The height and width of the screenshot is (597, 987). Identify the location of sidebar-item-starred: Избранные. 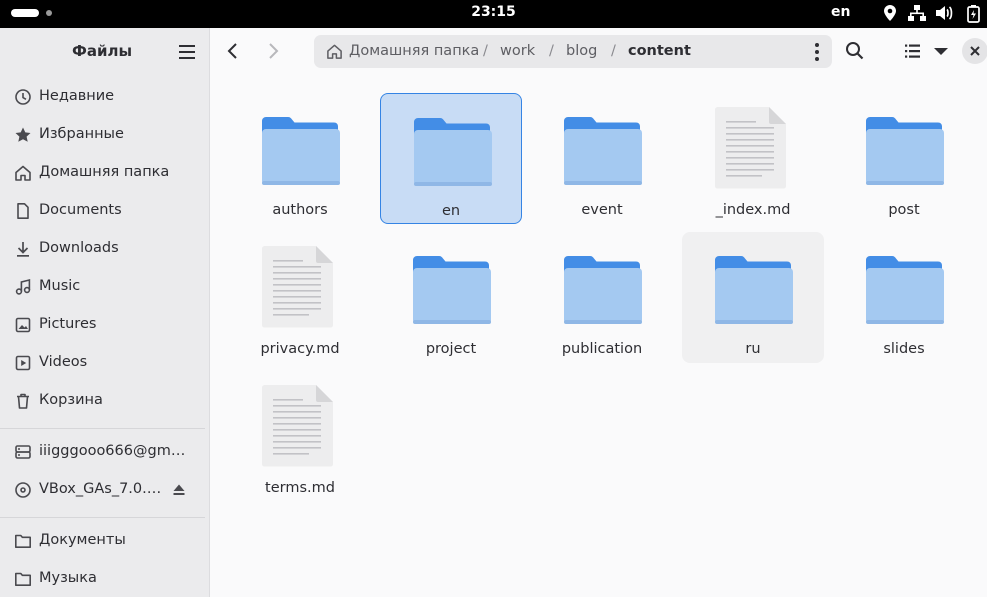
(105, 135).